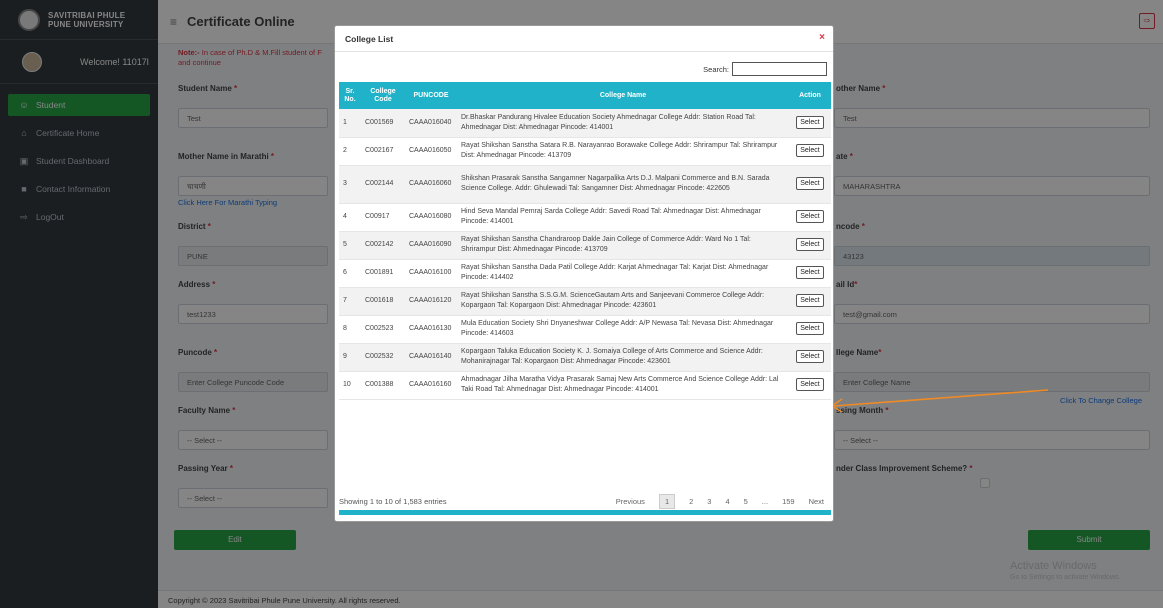 The image size is (1163, 608). Describe the element at coordinates (383, 385) in the screenshot. I see `cell-college-code: C001388` at that location.